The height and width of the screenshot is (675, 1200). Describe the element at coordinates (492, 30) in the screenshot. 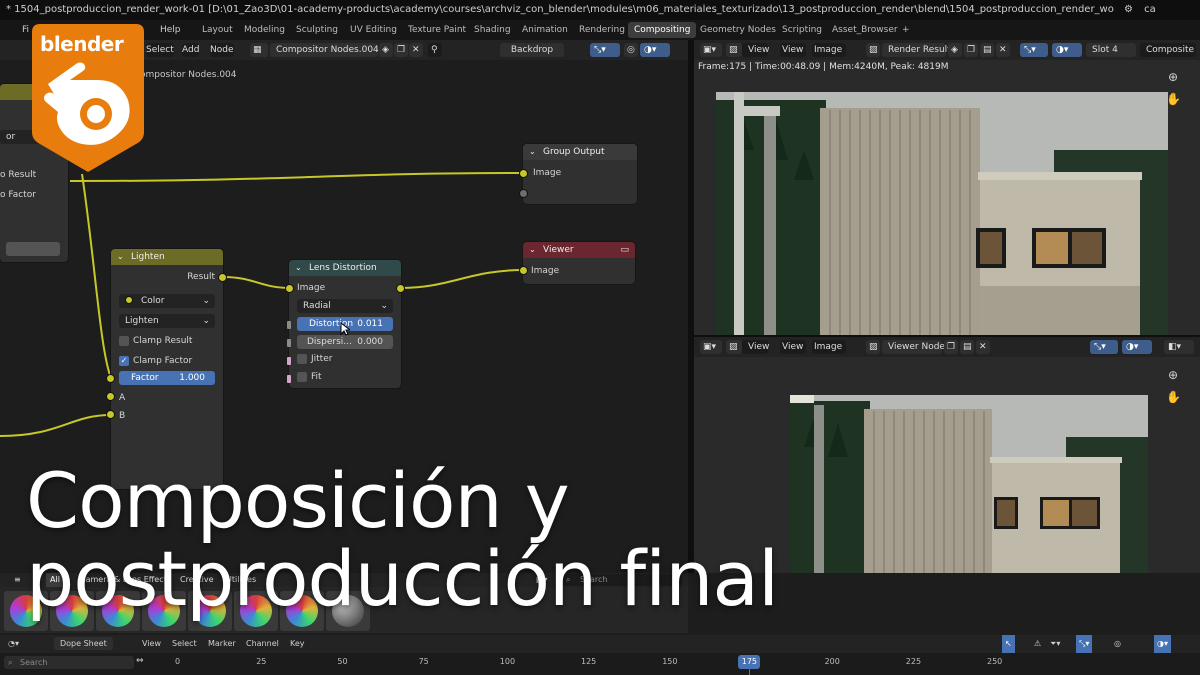

I see `tab-shading: Shading` at that location.